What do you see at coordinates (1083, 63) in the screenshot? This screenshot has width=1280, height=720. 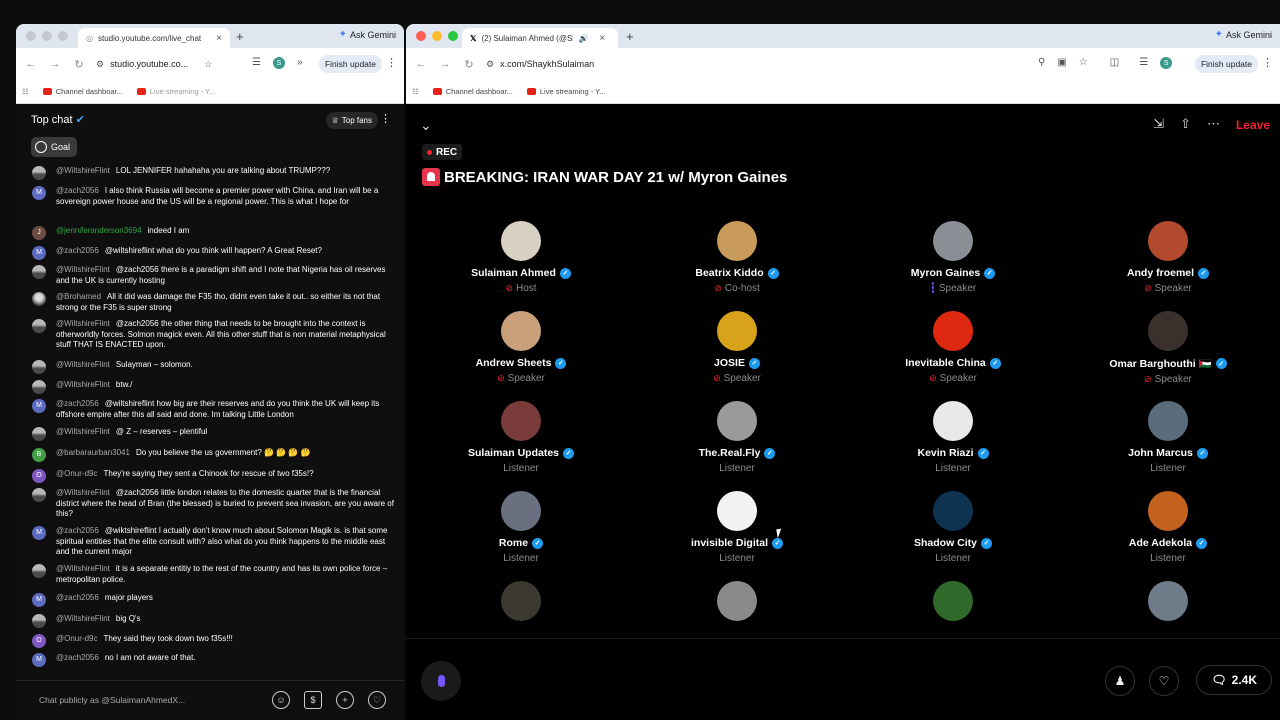 I see `bookmark-star-icon: ☆` at bounding box center [1083, 63].